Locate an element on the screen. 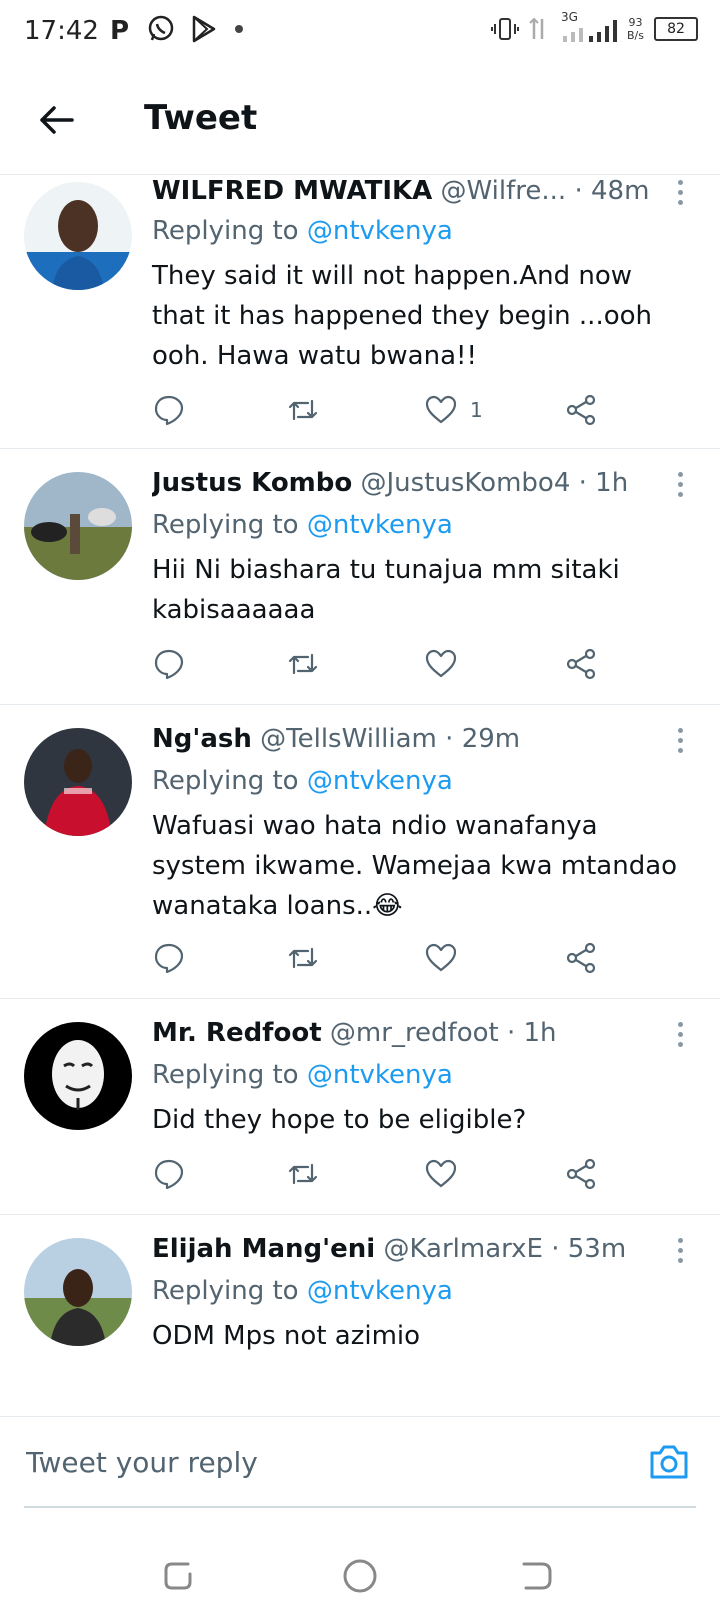 The height and width of the screenshot is (1612, 720). net-speed: 93 B/s is located at coordinates (635, 29).